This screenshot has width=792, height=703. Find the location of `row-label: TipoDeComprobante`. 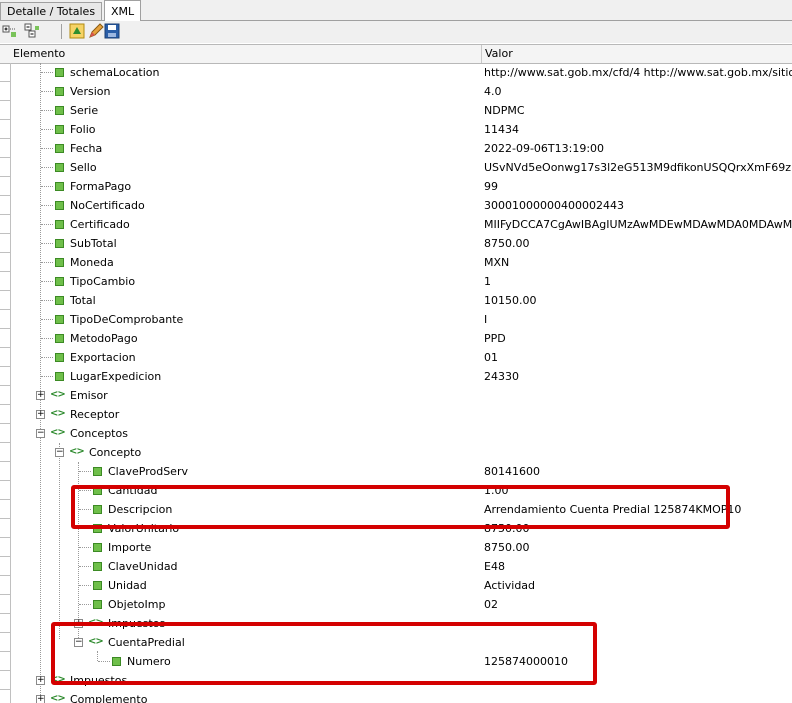

row-label: TipoDeComprobante is located at coordinates (127, 319).